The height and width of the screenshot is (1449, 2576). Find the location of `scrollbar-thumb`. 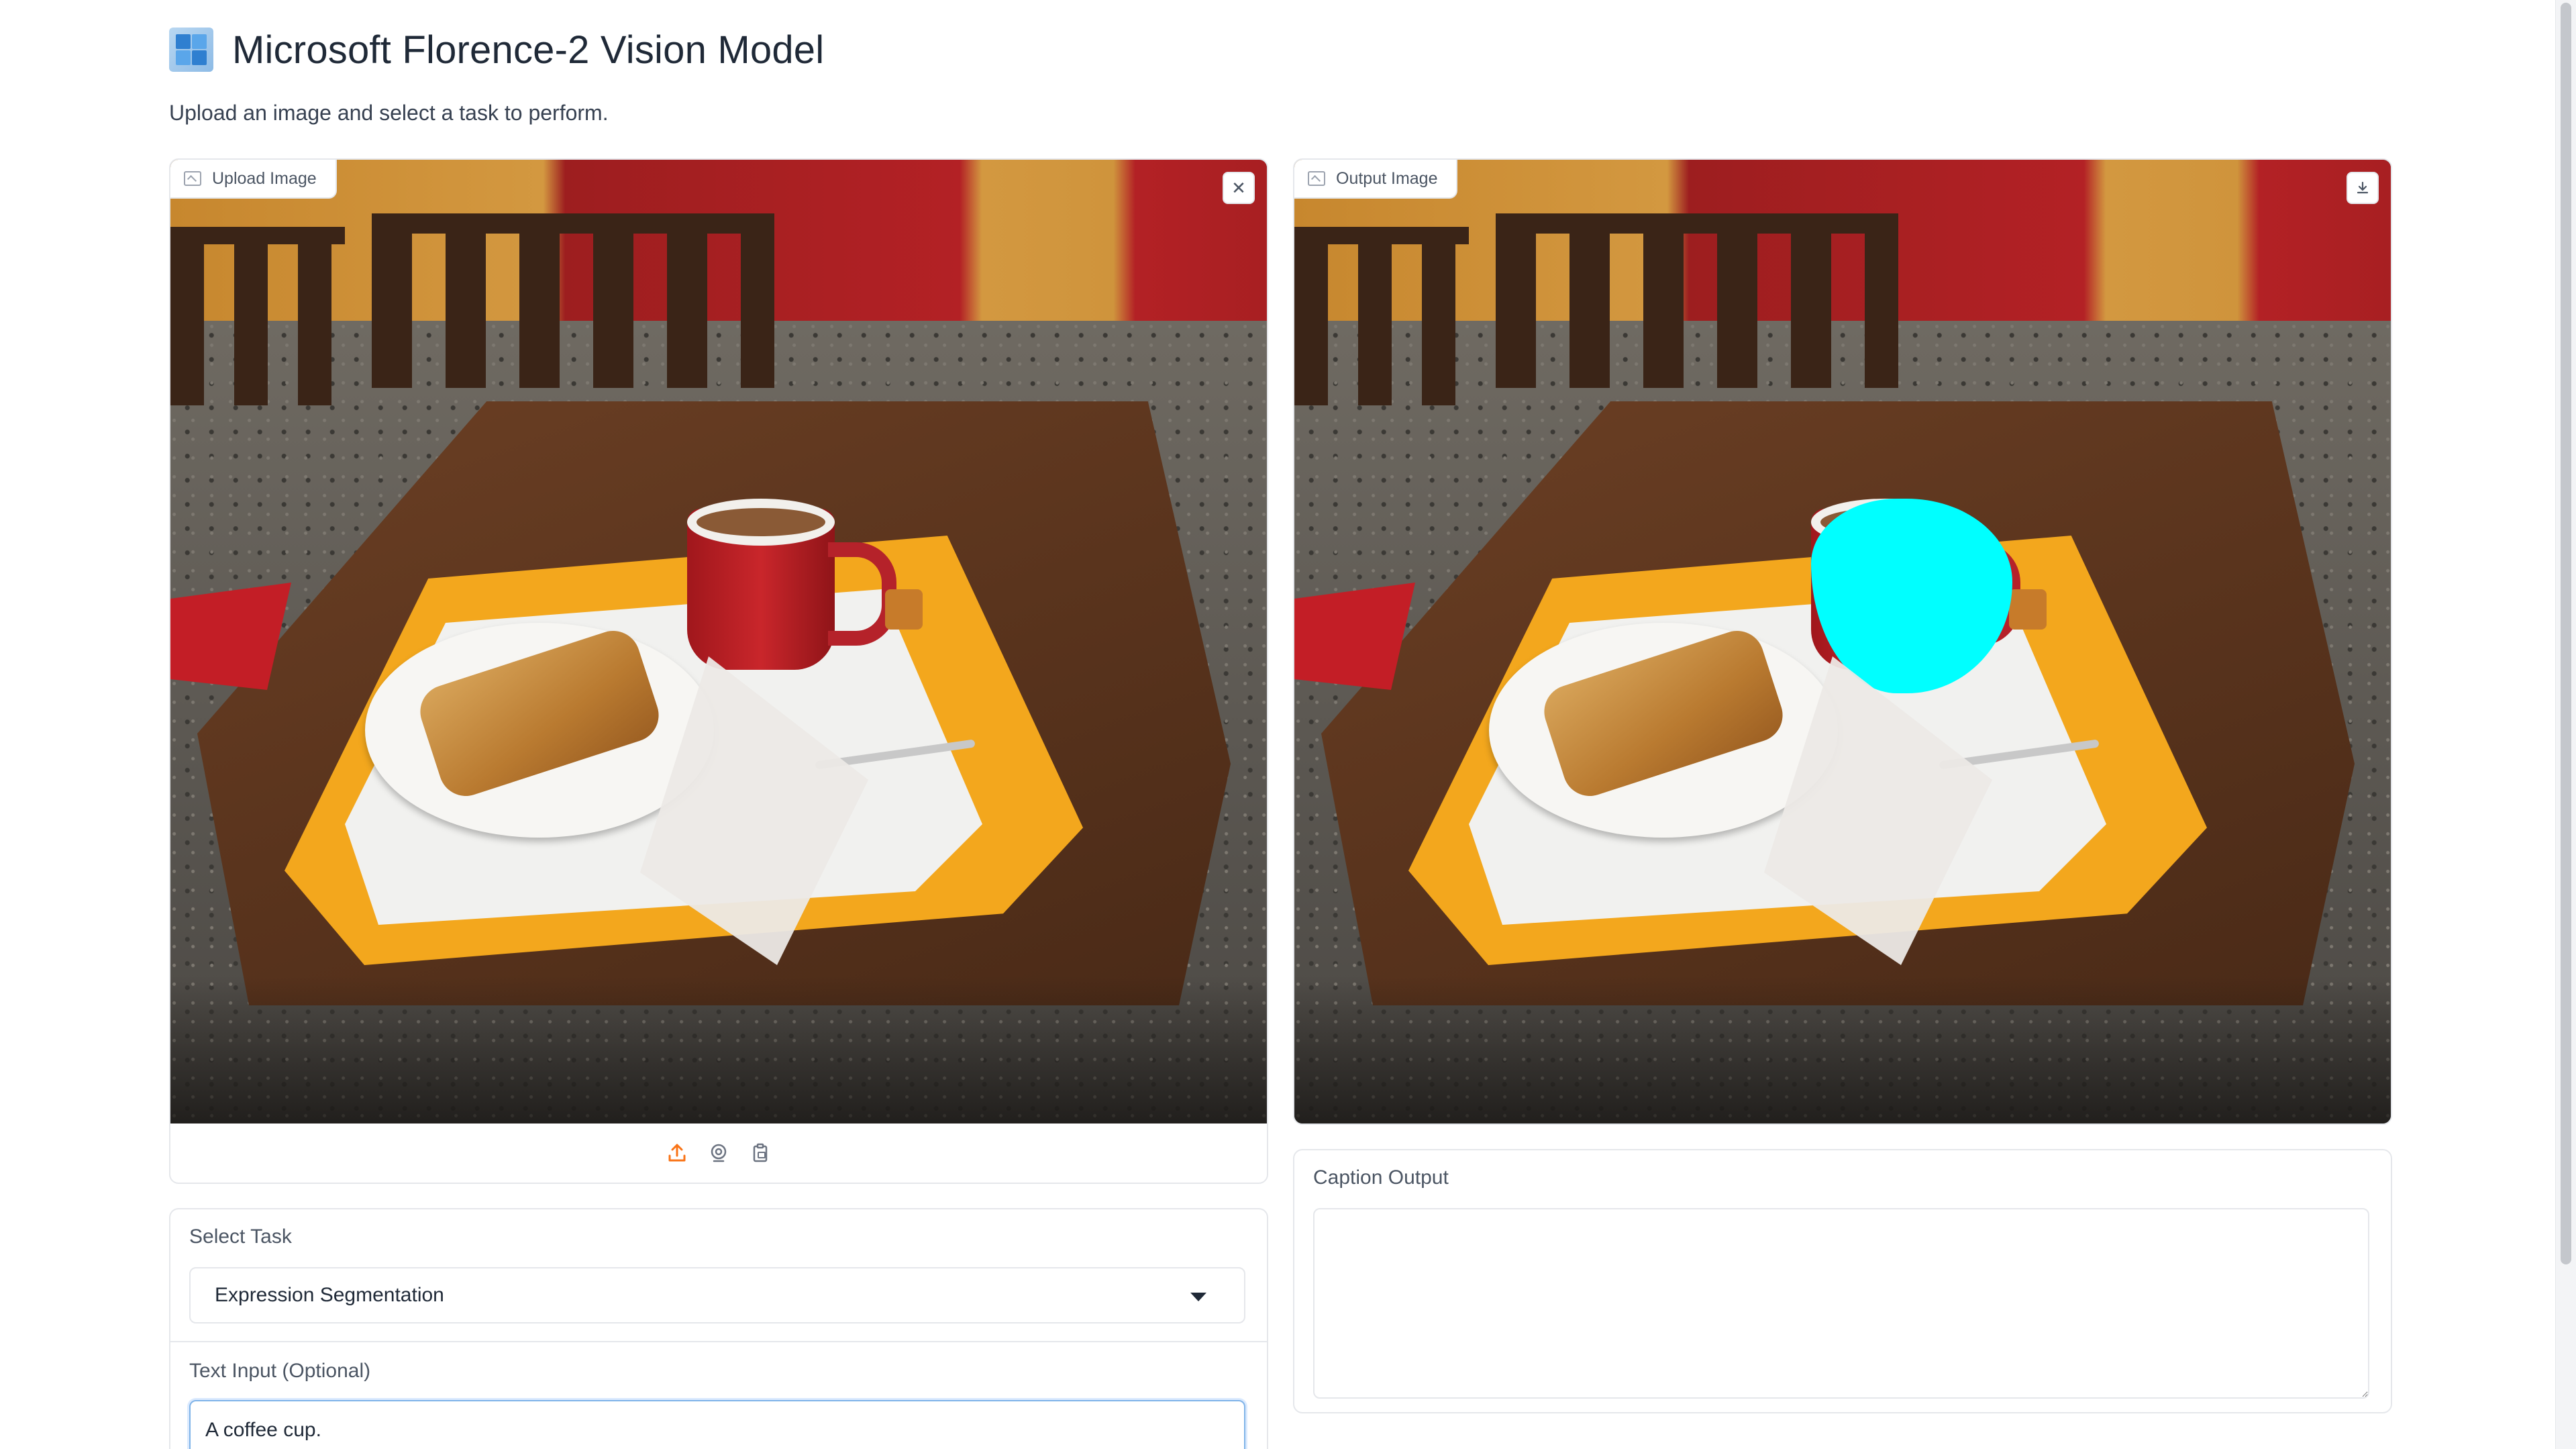

scrollbar-thumb is located at coordinates (2566, 633).